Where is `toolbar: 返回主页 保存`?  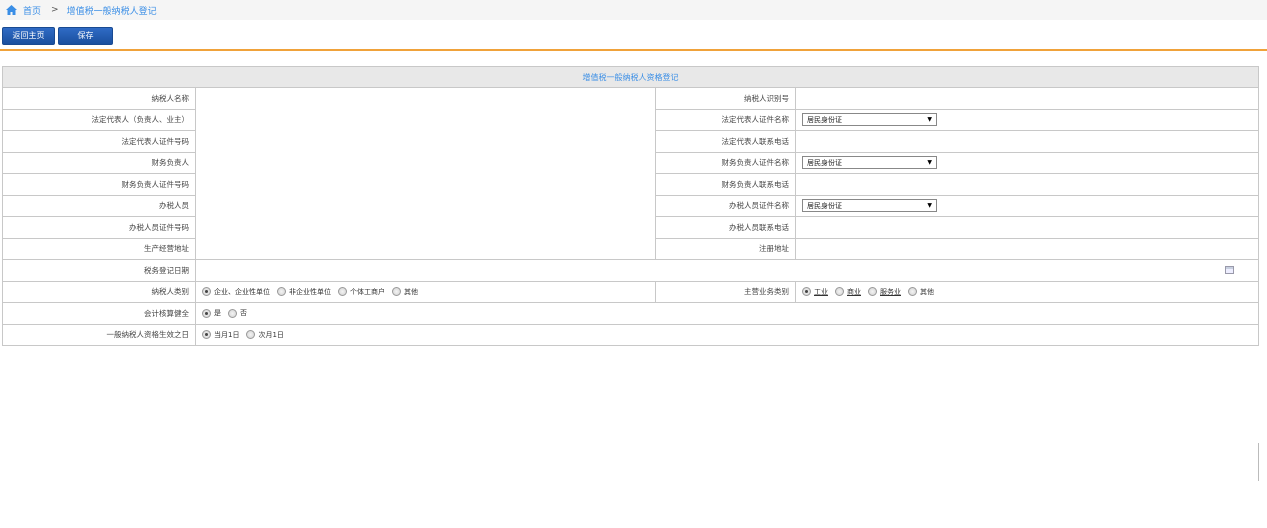 toolbar: 返回主页 保存 is located at coordinates (57, 36).